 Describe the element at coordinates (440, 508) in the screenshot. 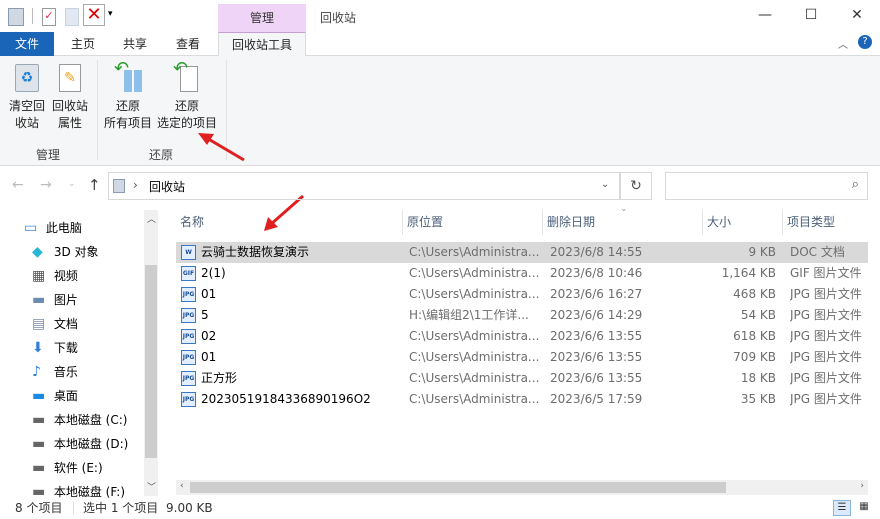

I see `status-bar: 8 个项目 选中 1 个项目 9.00 KB ☰ ▦` at that location.